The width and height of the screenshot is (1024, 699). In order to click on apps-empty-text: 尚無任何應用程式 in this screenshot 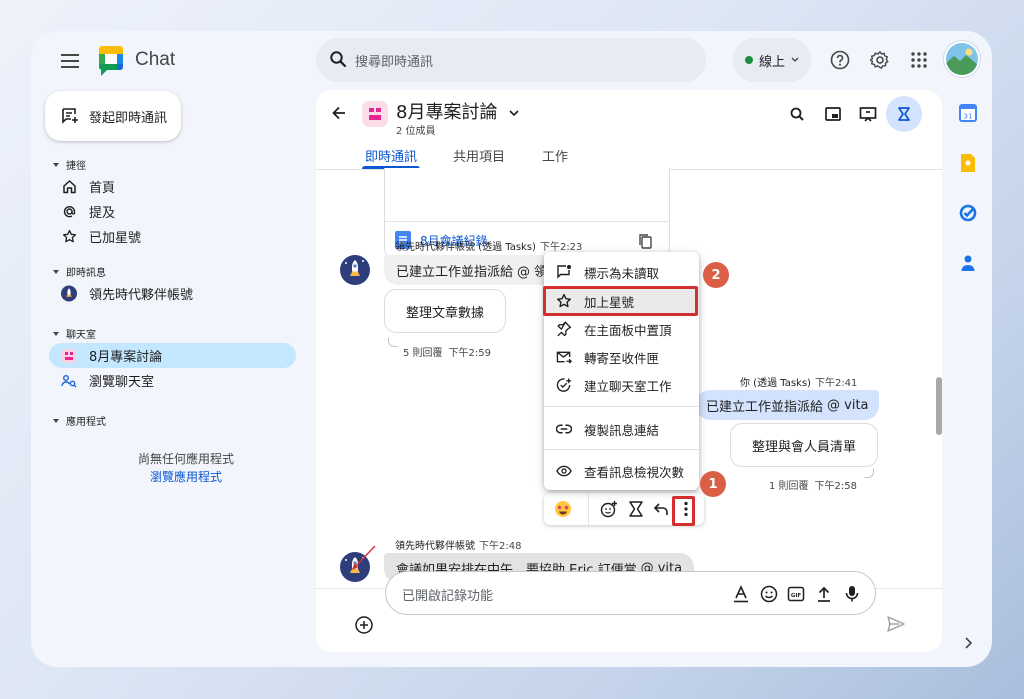, I will do `click(185, 459)`.